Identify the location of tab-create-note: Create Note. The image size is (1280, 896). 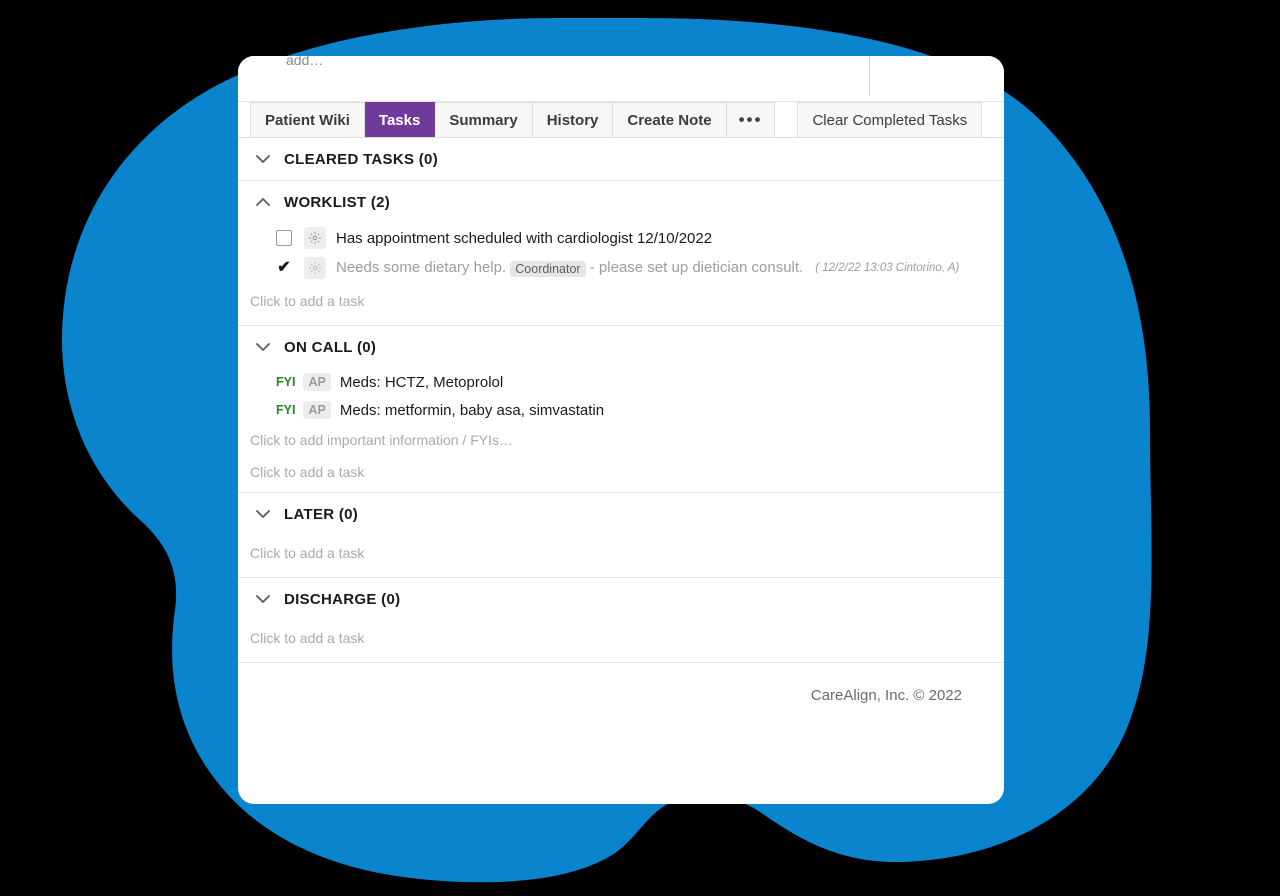
(670, 119).